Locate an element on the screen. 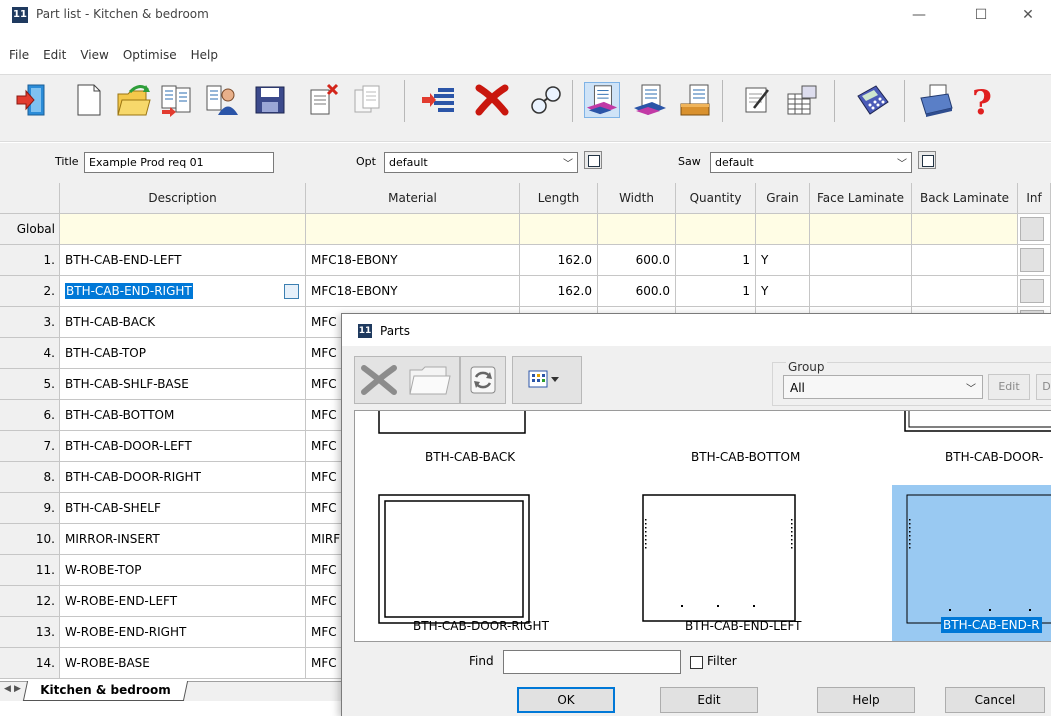 This screenshot has width=1051, height=716. delete-part-button is located at coordinates (379, 380).